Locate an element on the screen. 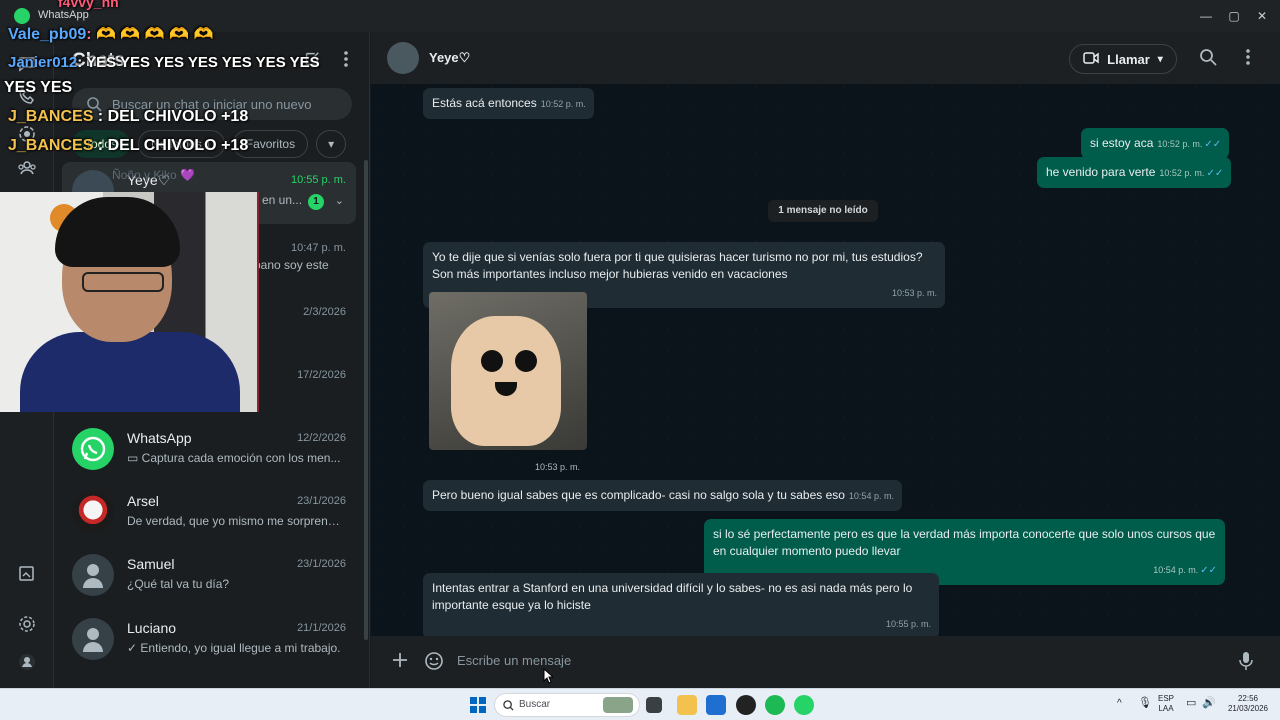 The image size is (1280, 720). chevron-down-icon: ▾ is located at coordinates (1160, 59).